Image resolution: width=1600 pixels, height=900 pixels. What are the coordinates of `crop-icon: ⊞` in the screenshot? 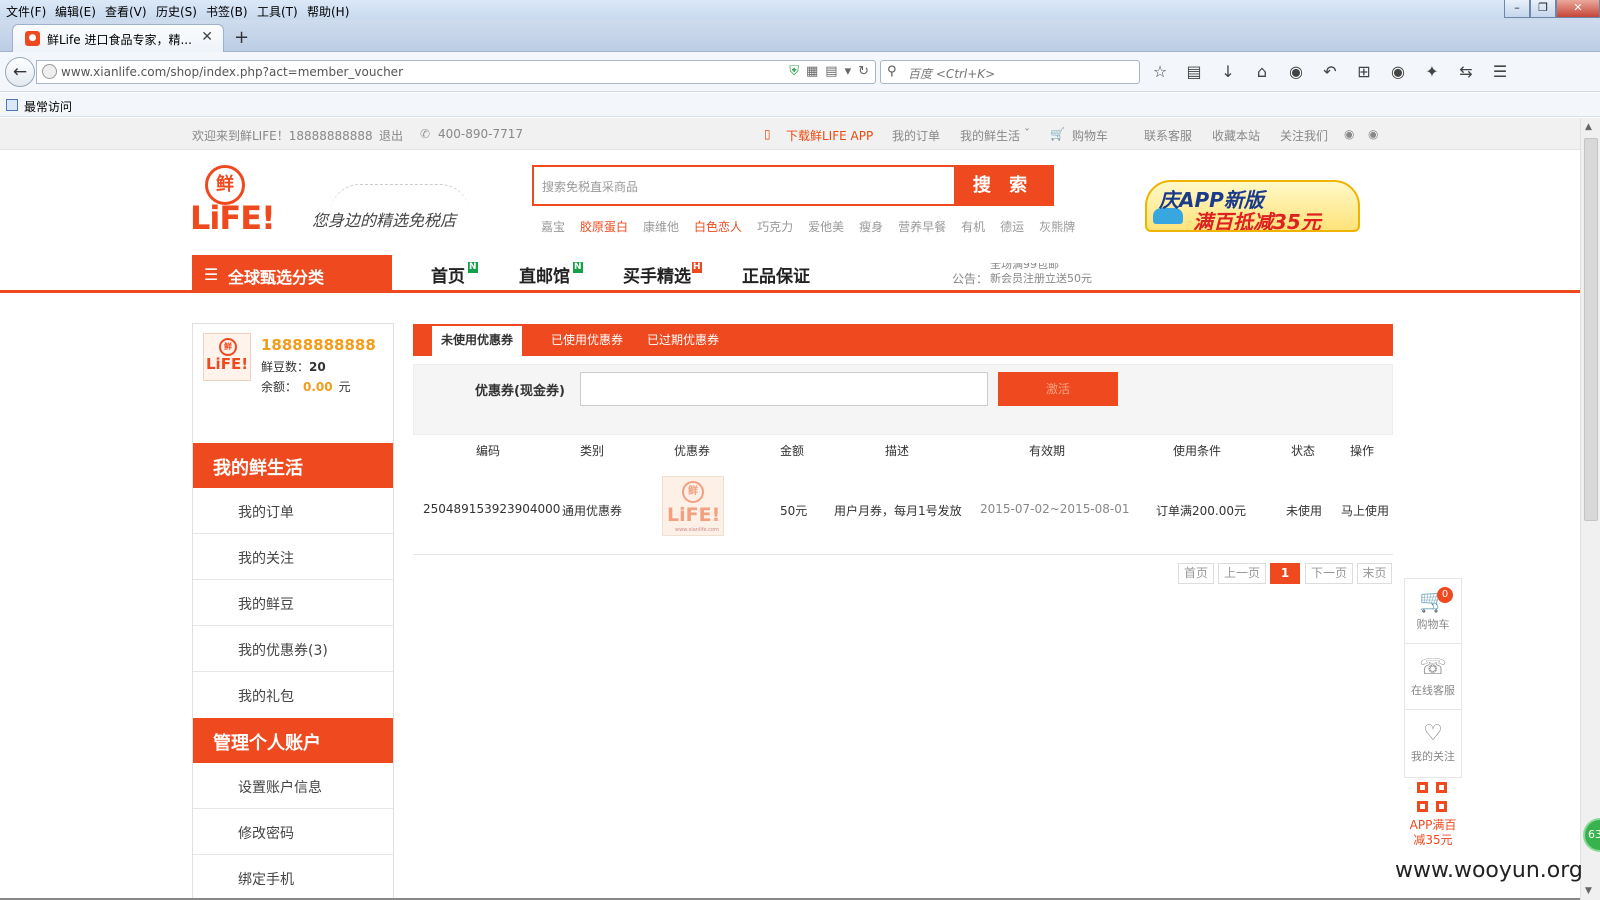 It's located at (1364, 71).